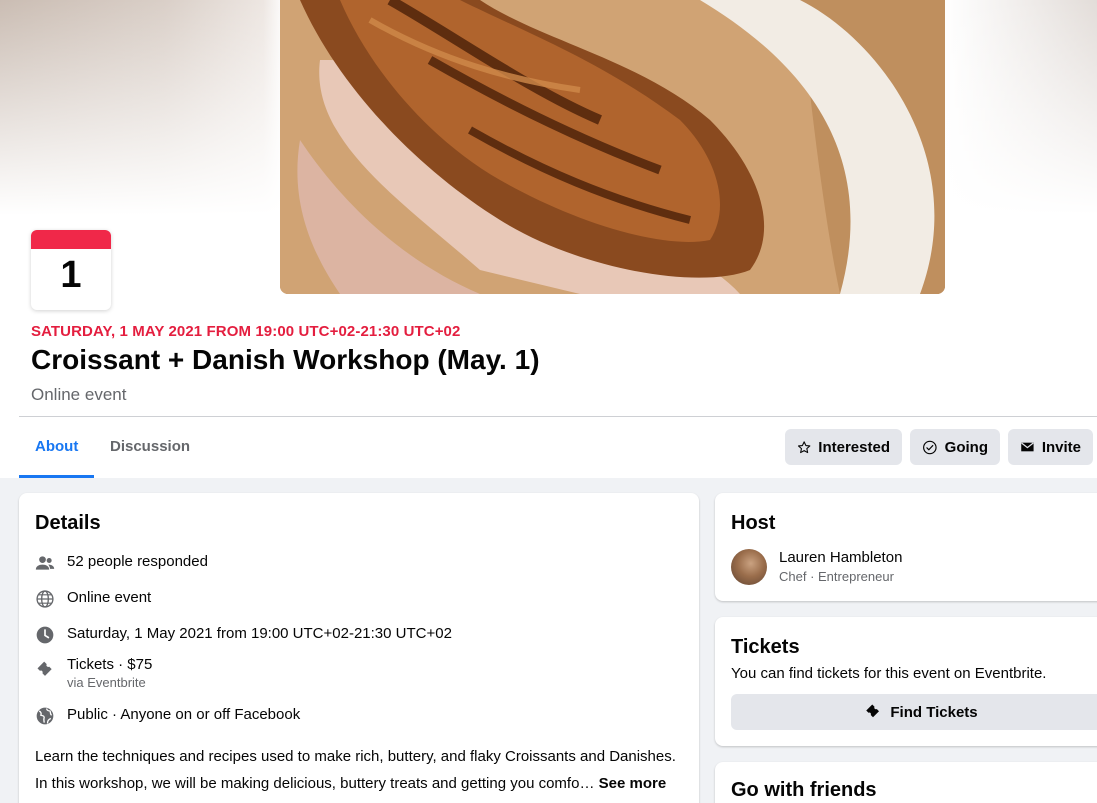  What do you see at coordinates (1061, 447) in the screenshot?
I see `invite-label: Invite` at bounding box center [1061, 447].